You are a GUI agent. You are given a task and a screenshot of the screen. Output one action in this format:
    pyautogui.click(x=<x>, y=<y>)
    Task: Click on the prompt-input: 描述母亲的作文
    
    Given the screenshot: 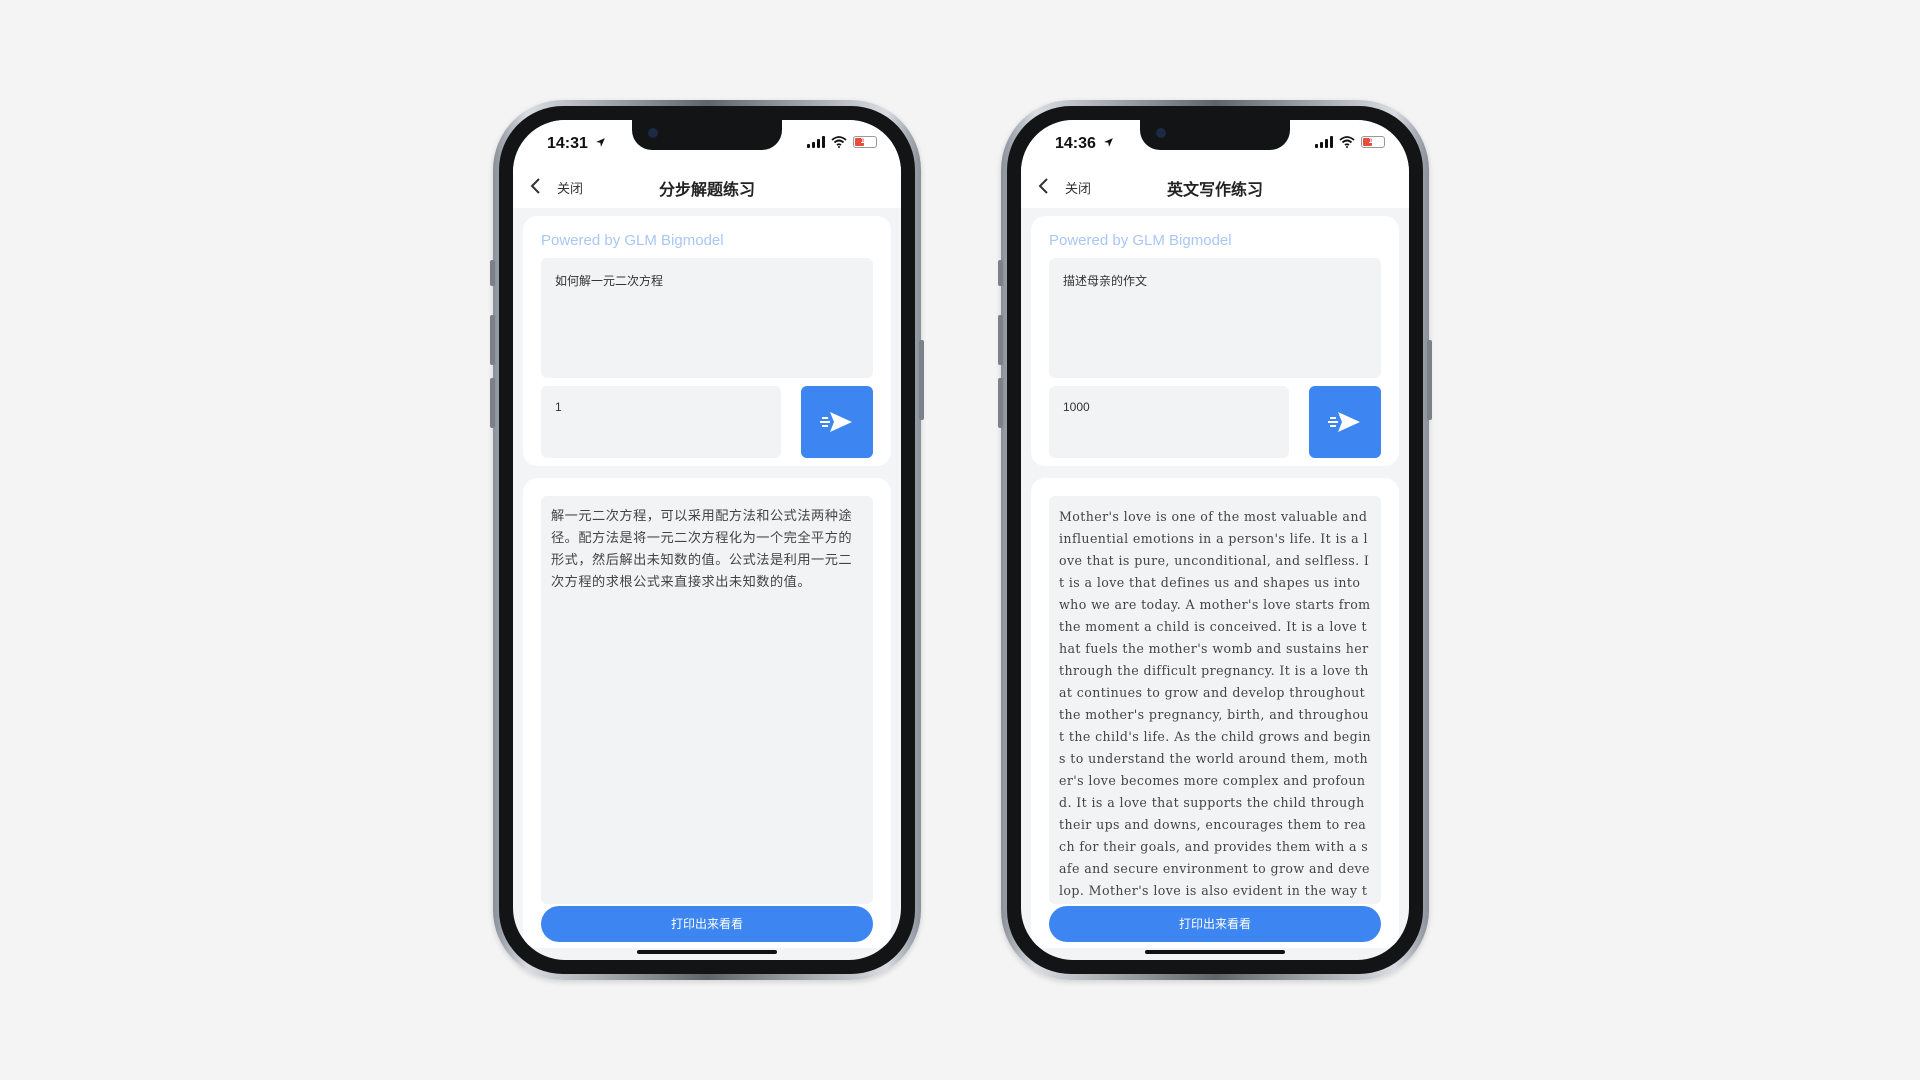 What is the action you would take?
    pyautogui.click(x=1215, y=318)
    